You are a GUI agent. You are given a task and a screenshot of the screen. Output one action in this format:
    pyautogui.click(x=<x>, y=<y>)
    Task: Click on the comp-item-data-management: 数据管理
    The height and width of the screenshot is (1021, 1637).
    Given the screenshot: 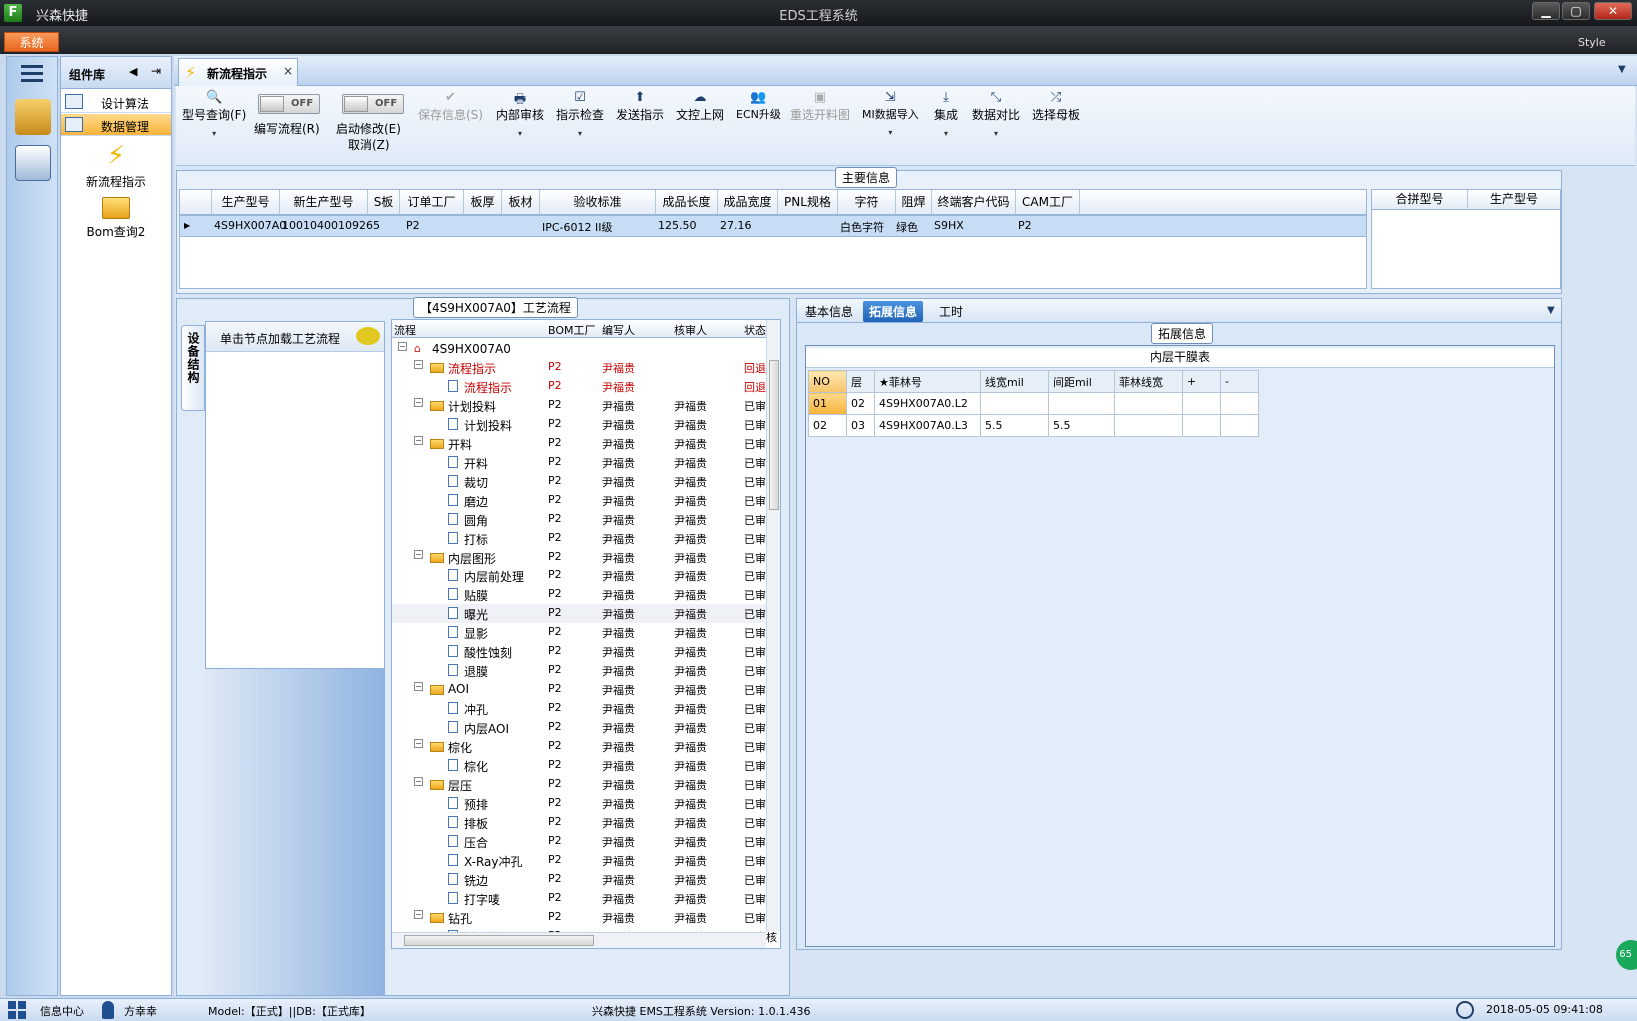 What is the action you would take?
    pyautogui.click(x=116, y=125)
    